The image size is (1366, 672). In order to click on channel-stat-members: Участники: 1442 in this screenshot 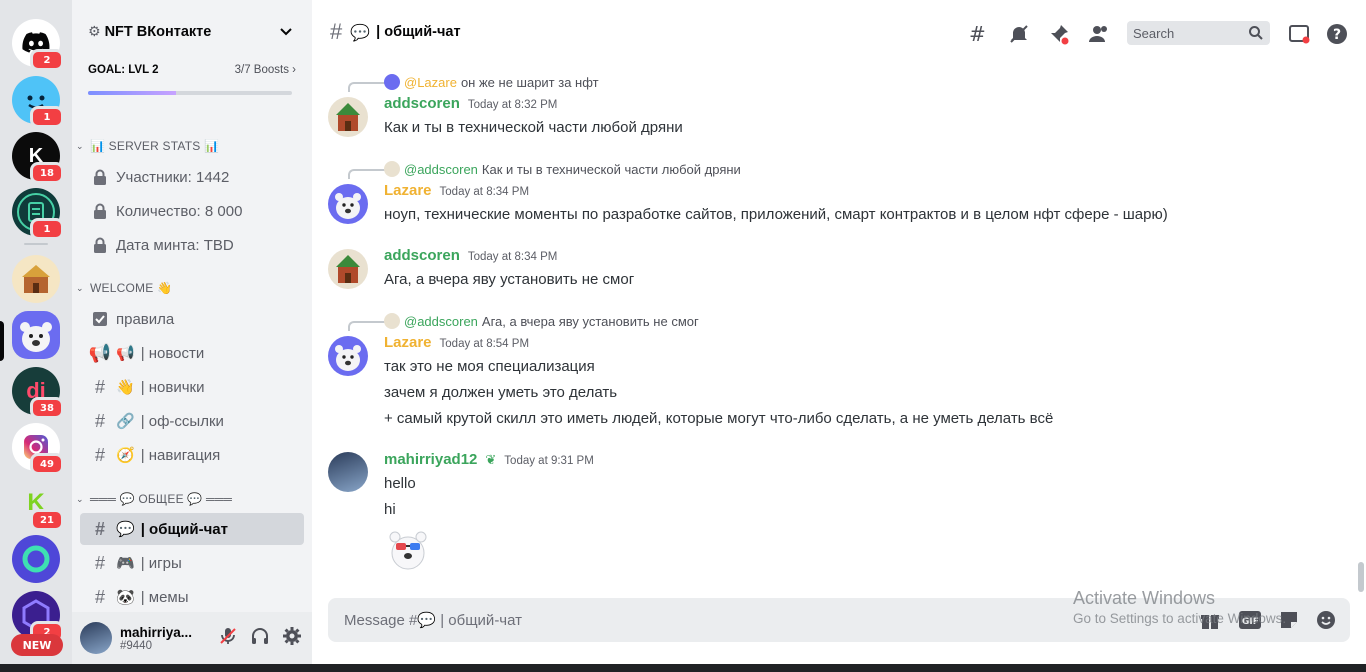, I will do `click(192, 177)`.